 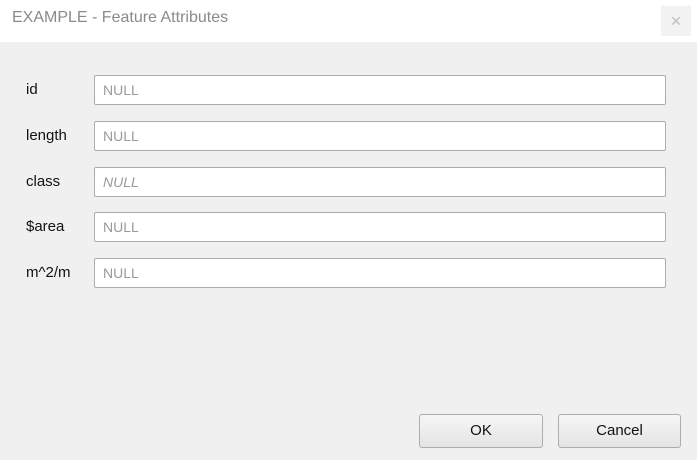 What do you see at coordinates (48, 272) in the screenshot?
I see `field-label-m2m: m^2/m` at bounding box center [48, 272].